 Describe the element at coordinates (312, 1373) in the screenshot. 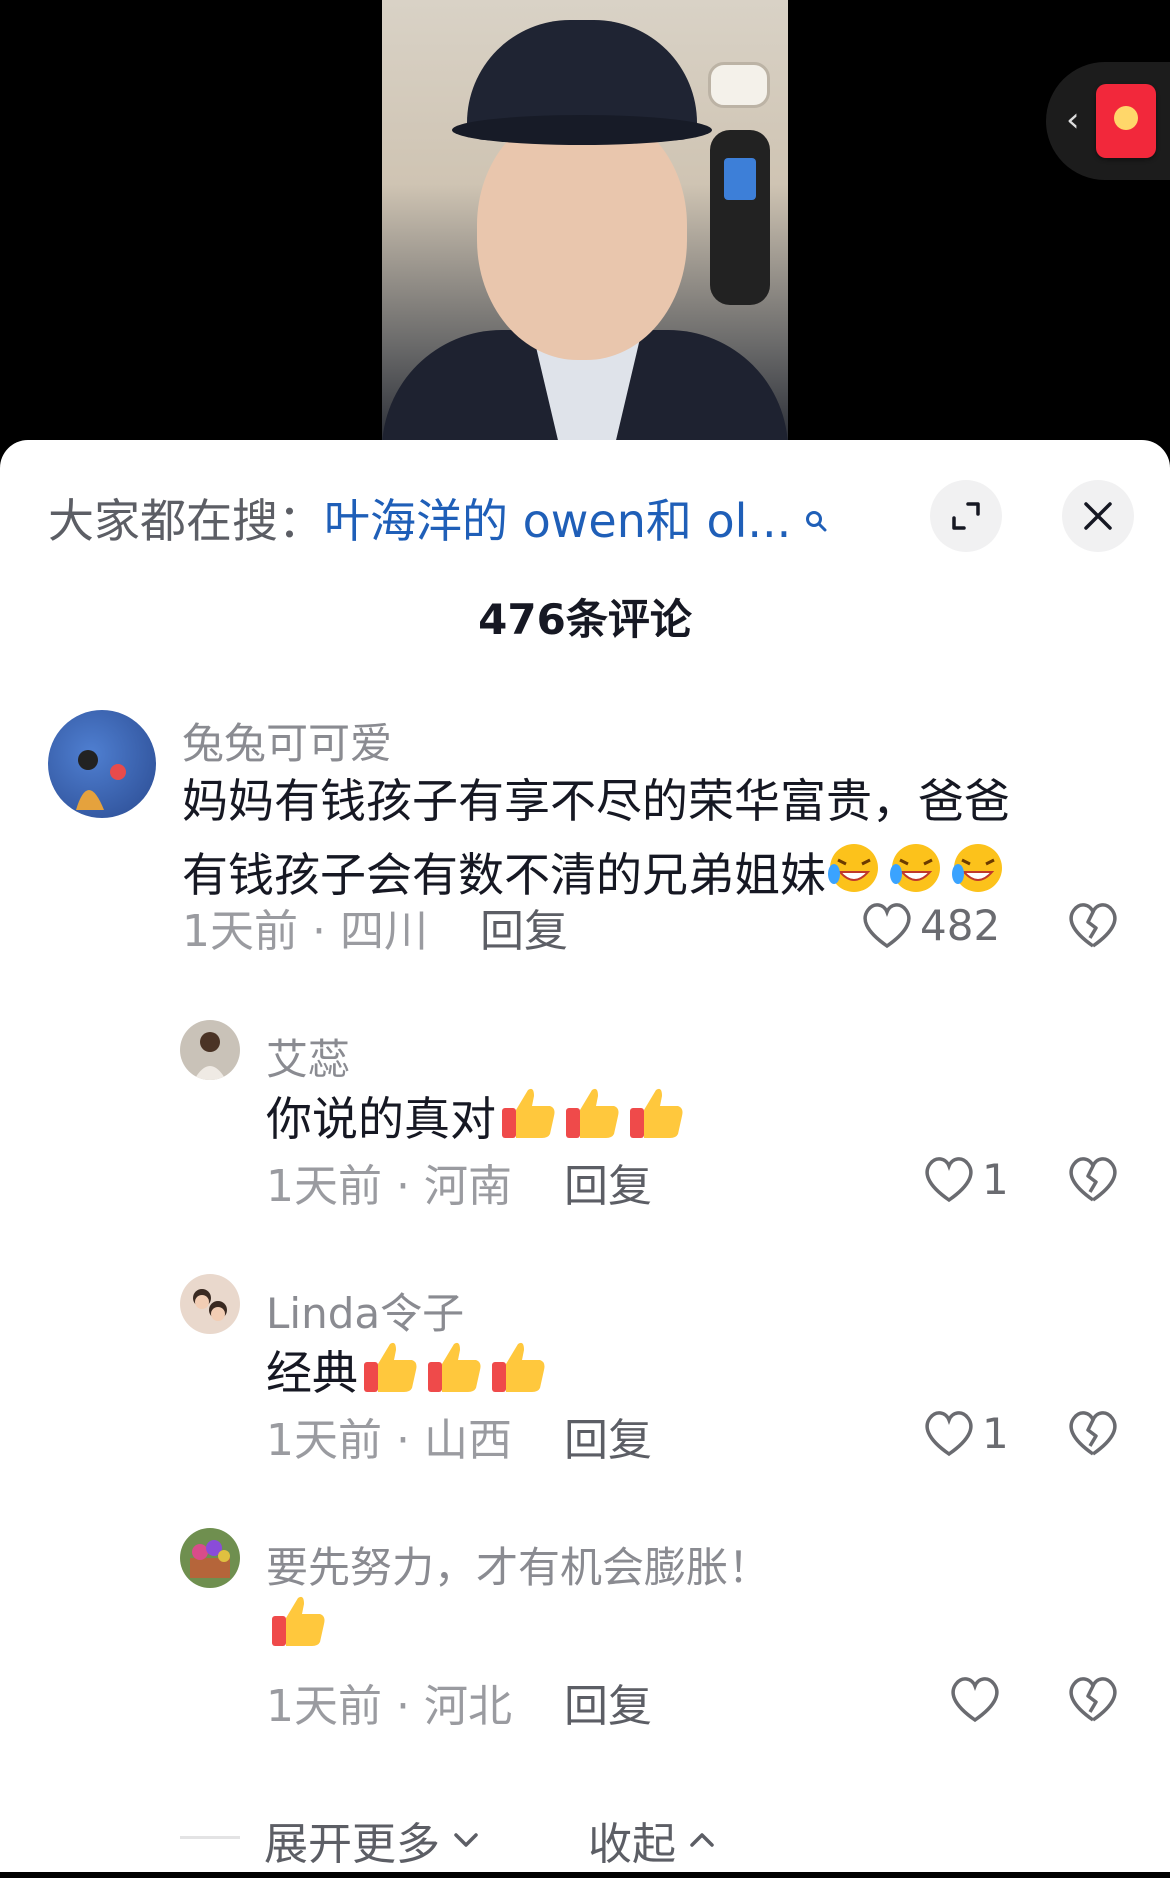

I see `comment-text-content: 经典` at that location.